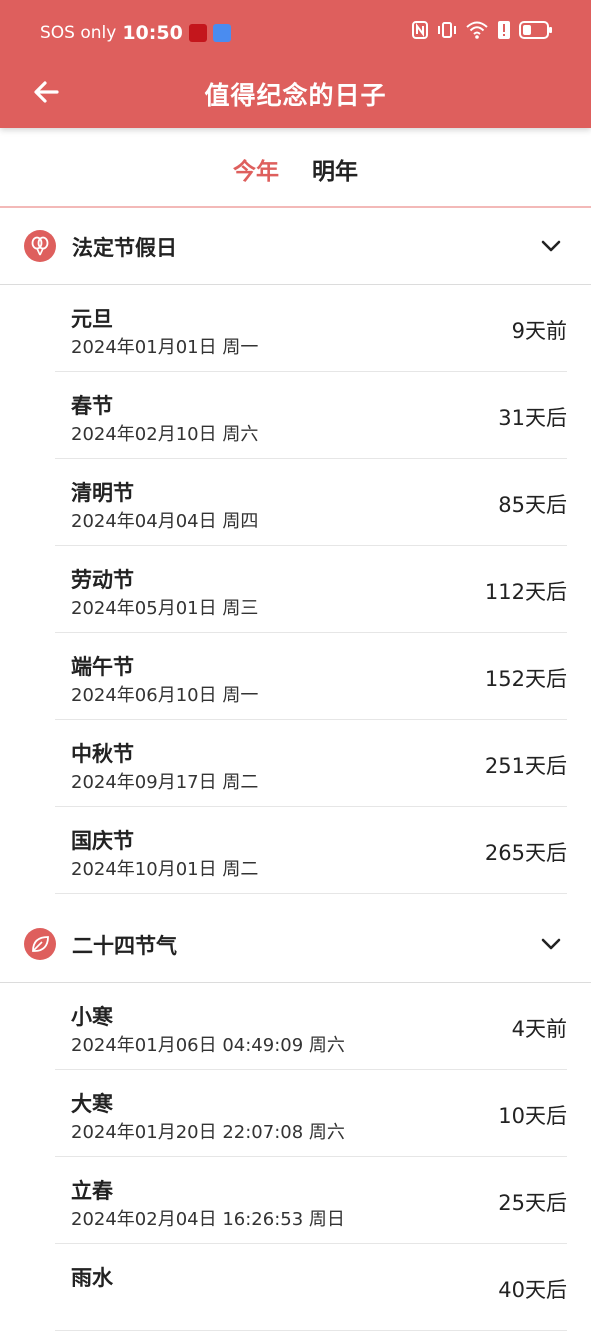 The width and height of the screenshot is (591, 1331). What do you see at coordinates (165, 782) in the screenshot?
I see `item-date: 2024年09月17日 周二` at bounding box center [165, 782].